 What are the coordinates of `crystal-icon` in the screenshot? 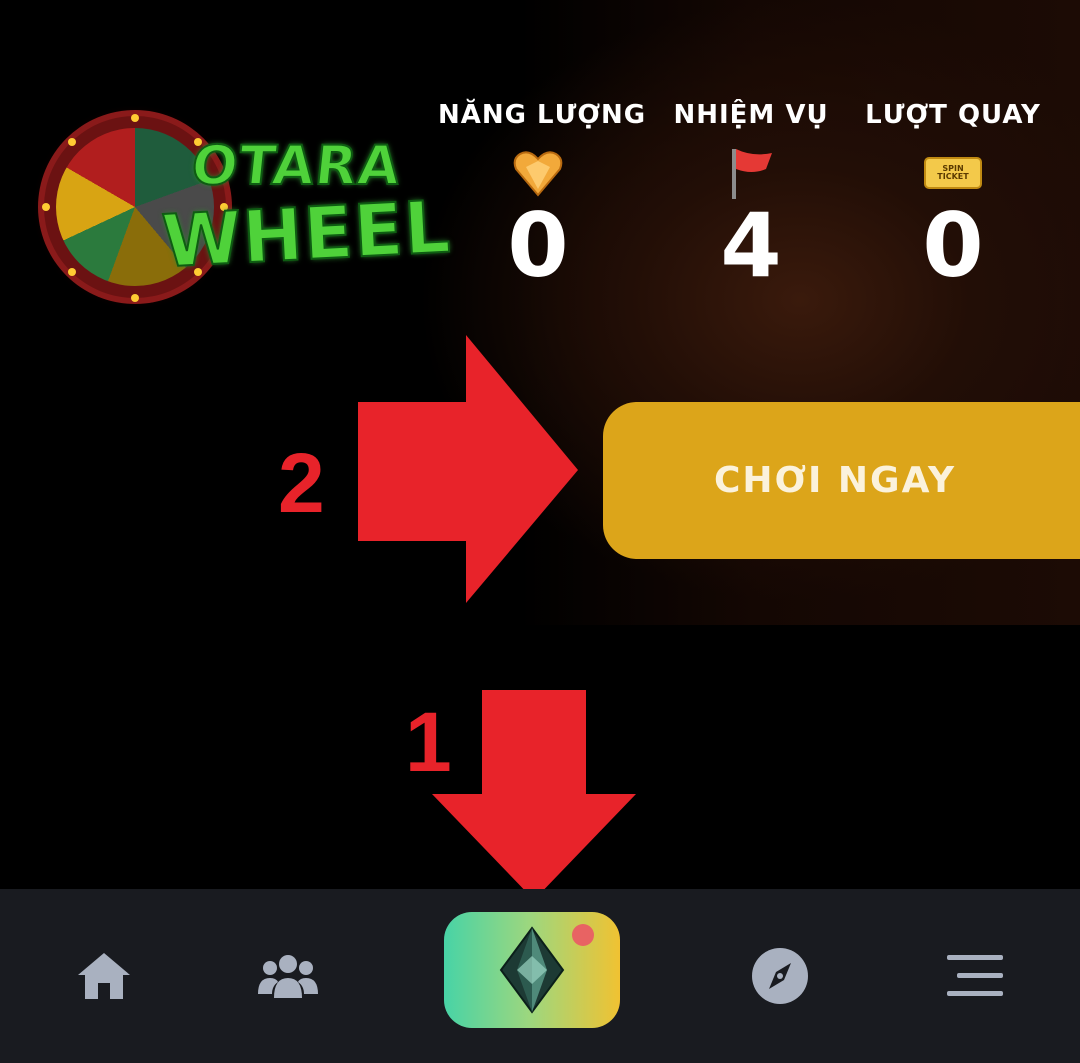 It's located at (532, 970).